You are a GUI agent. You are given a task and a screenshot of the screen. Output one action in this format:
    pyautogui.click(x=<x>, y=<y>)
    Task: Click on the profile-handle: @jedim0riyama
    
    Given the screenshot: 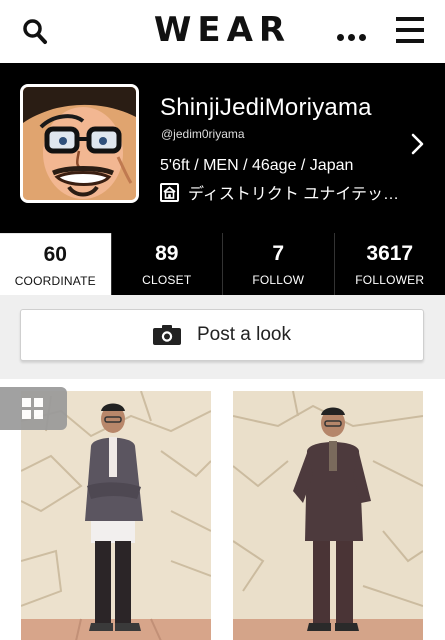 What is the action you would take?
    pyautogui.click(x=203, y=134)
    